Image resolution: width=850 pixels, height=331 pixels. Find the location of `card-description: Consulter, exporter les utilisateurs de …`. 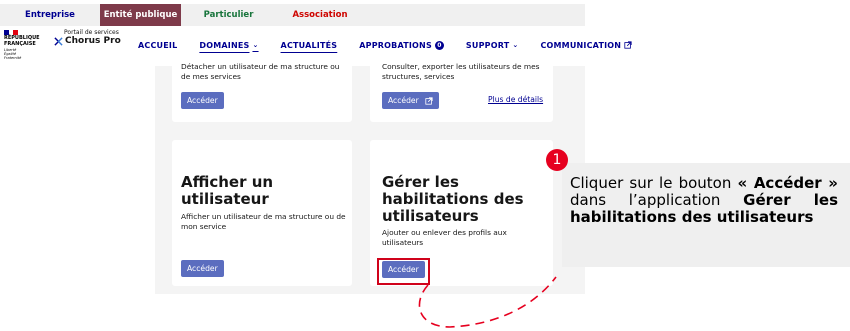

card-description: Consulter, exporter les utilisateurs de … is located at coordinates (461, 71).